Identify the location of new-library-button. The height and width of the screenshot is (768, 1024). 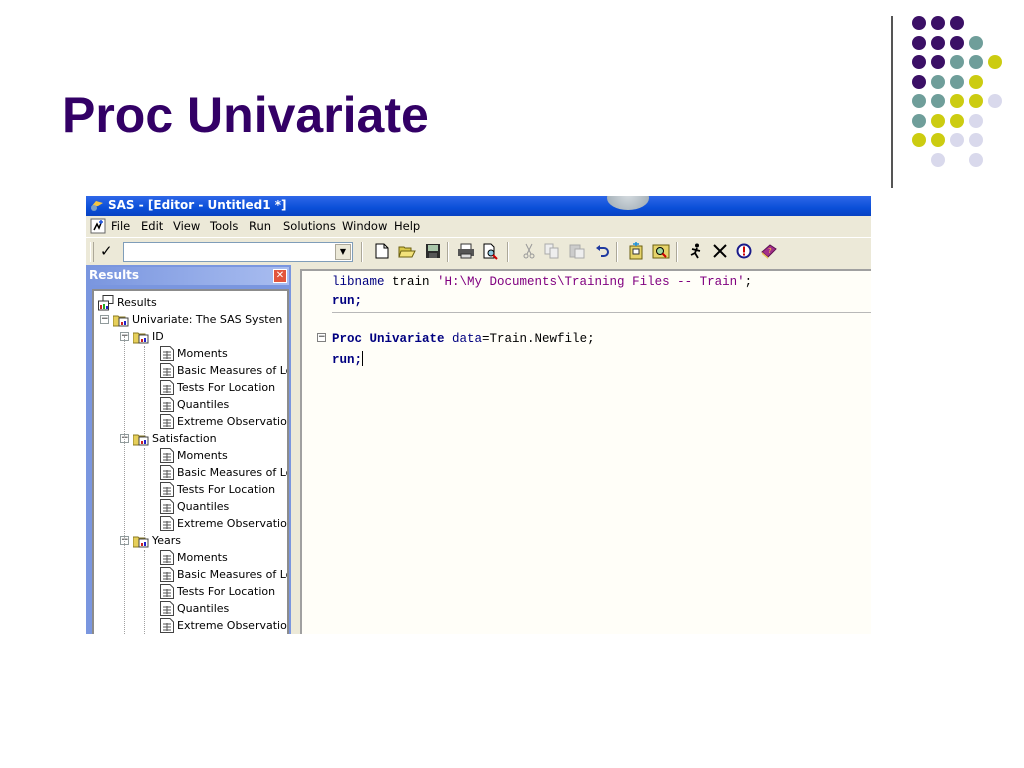
(636, 251).